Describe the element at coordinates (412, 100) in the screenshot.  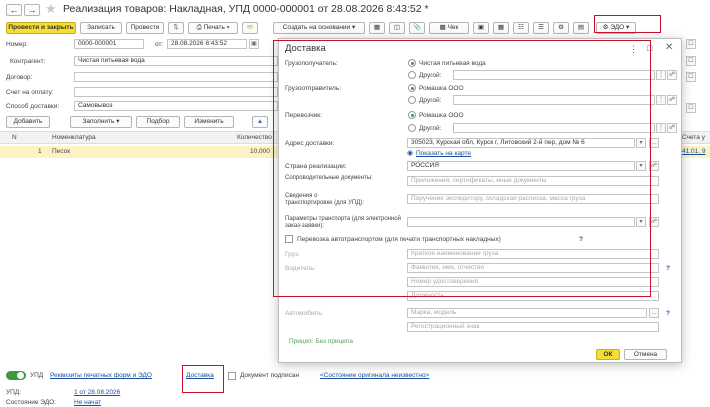
I see `shipper-radio-other` at that location.